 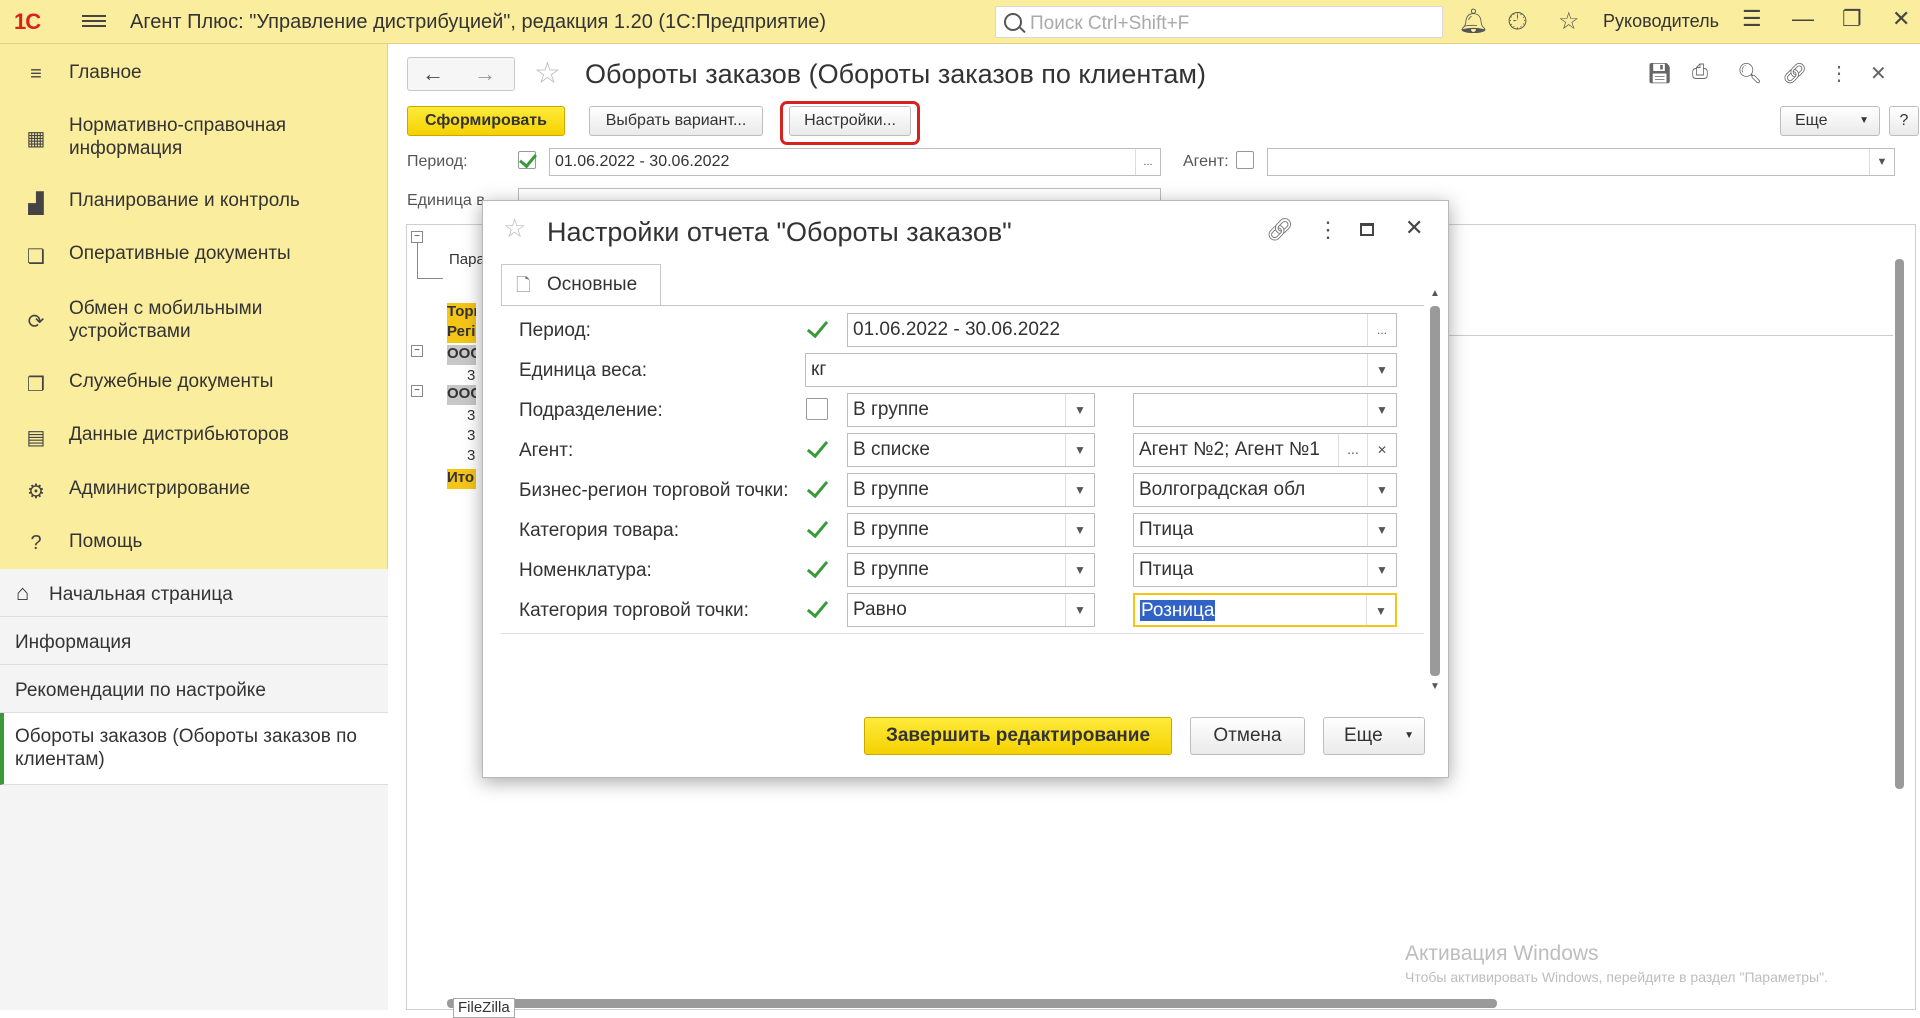 What do you see at coordinates (581, 285) in the screenshot?
I see `tab-main: 🗋 Основные` at bounding box center [581, 285].